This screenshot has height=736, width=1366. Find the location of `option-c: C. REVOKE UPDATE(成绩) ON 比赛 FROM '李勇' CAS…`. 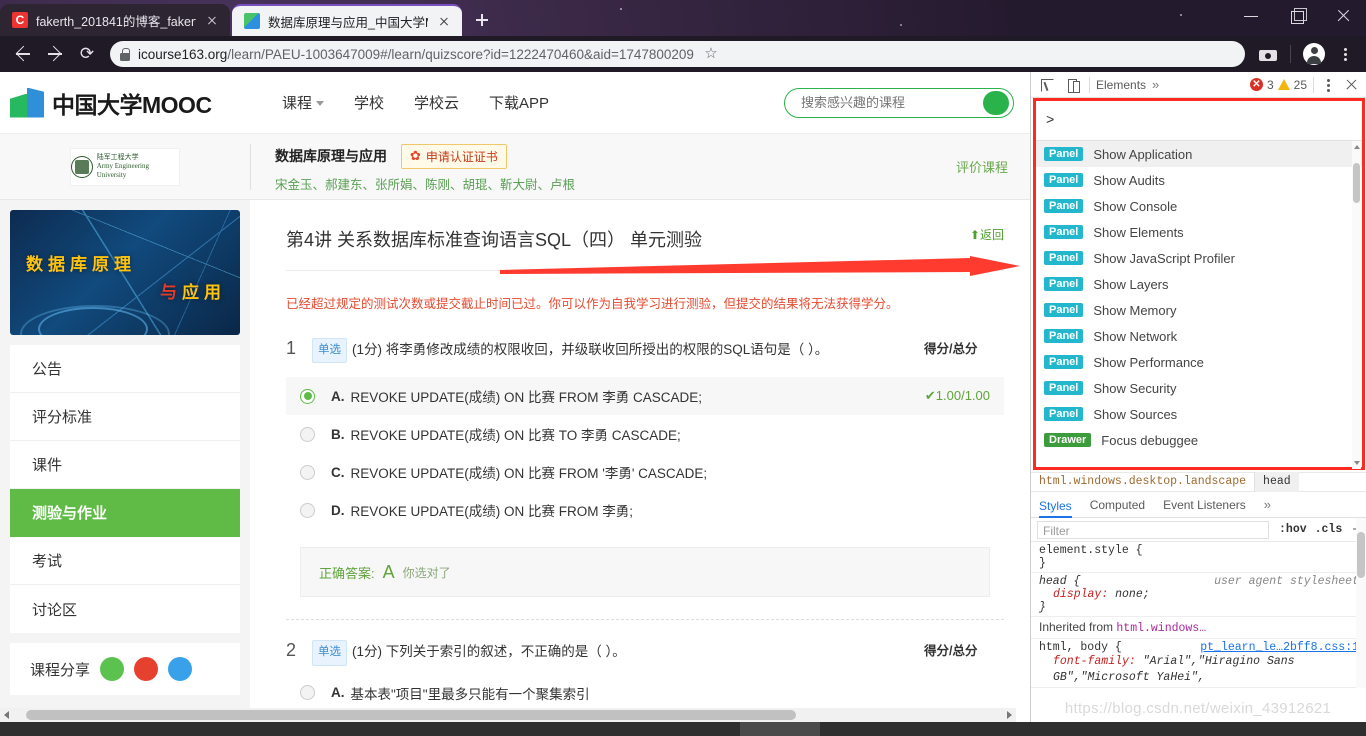

option-c: C. REVOKE UPDATE(成绩) ON 比赛 FROM '李勇' CAS… is located at coordinates (645, 472).